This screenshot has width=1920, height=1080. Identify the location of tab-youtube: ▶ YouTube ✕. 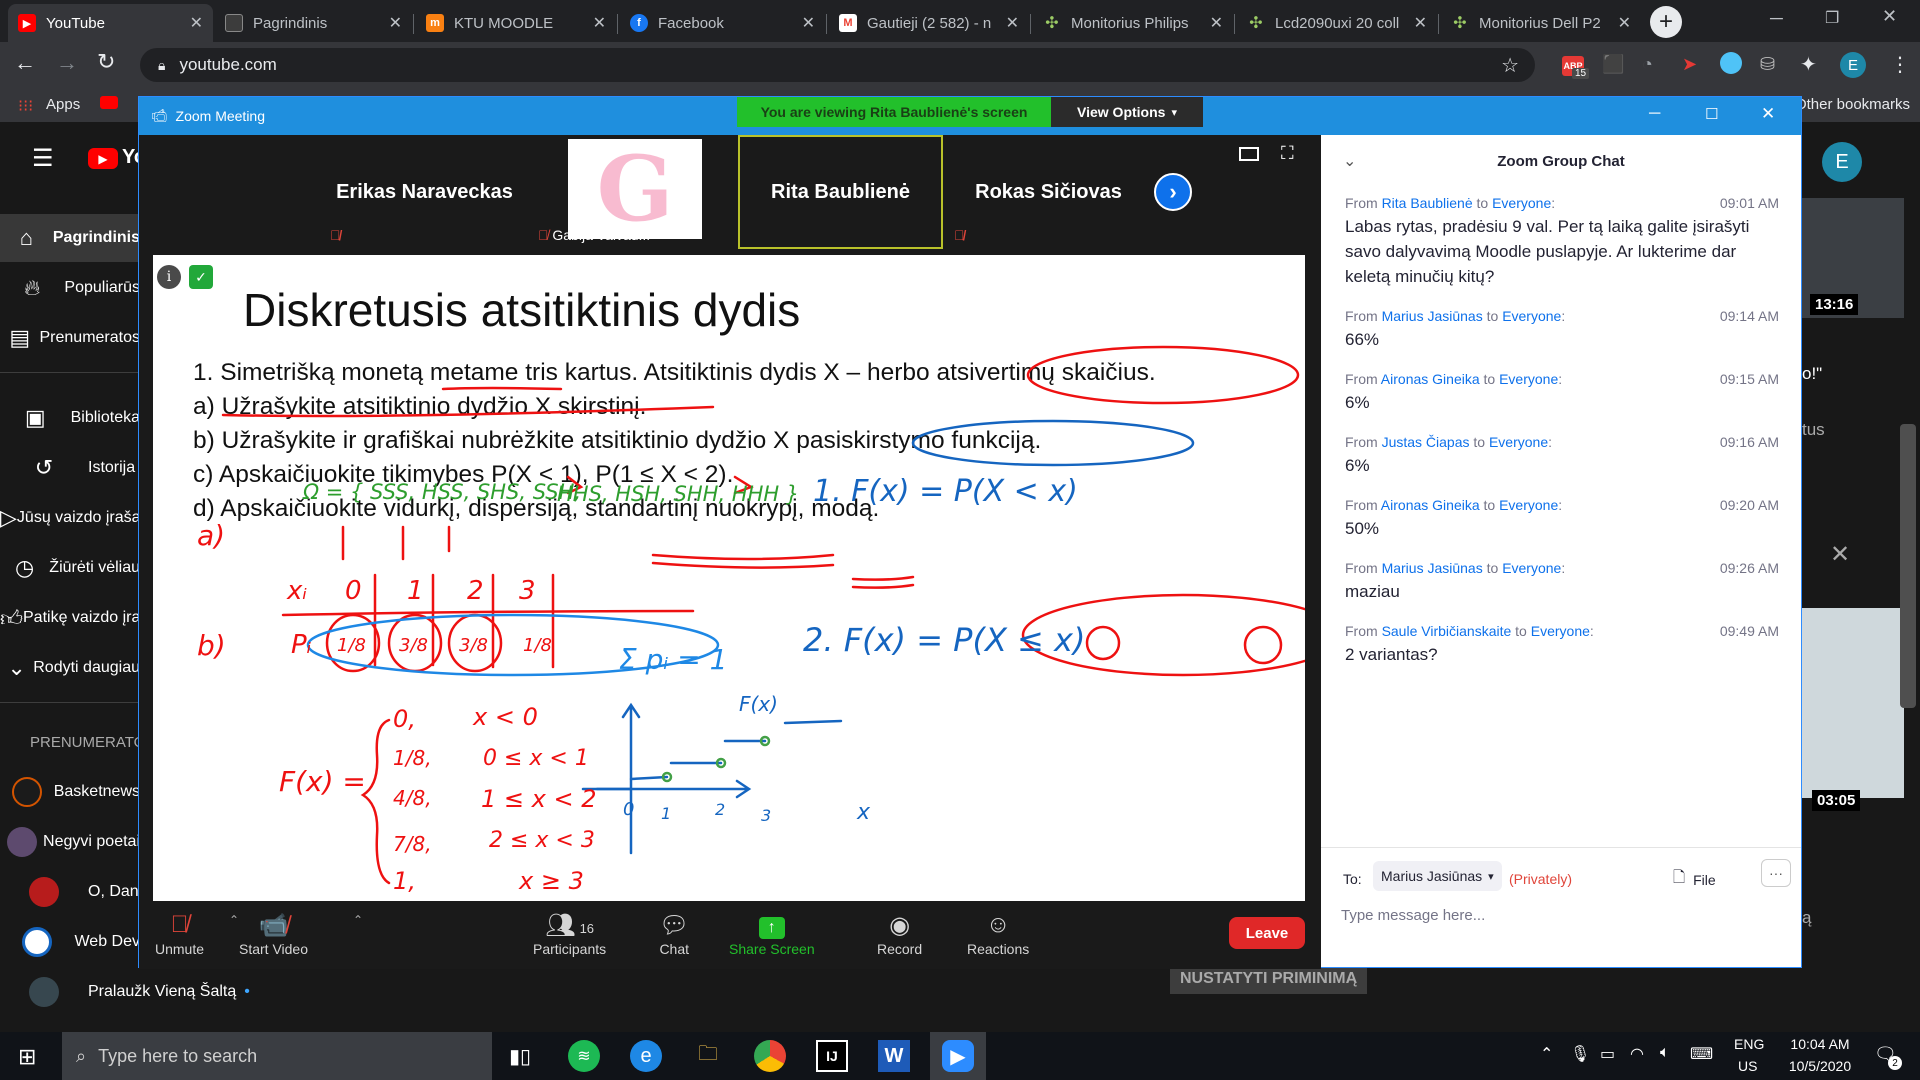
(110, 23).